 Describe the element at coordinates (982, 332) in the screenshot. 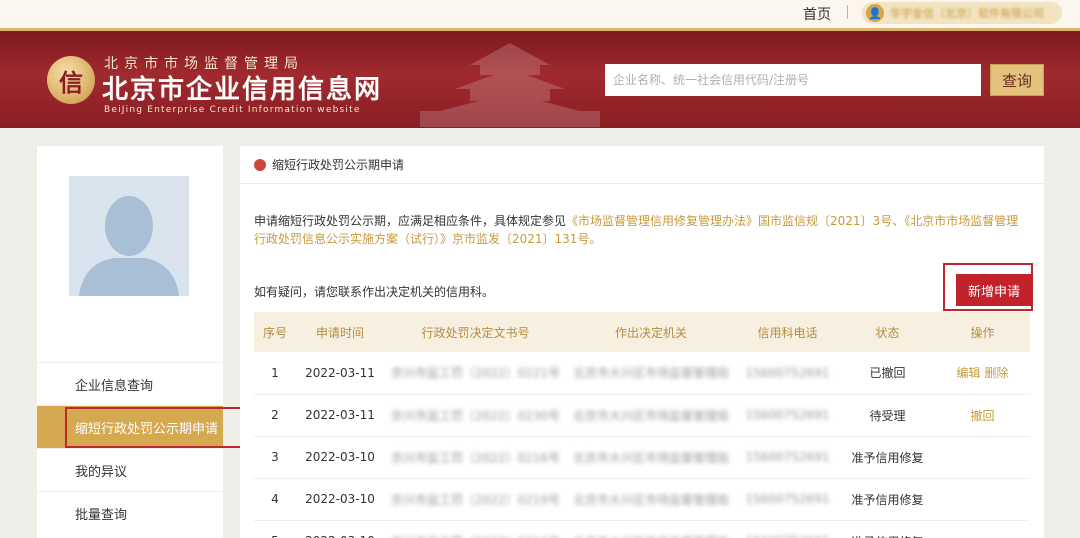

I see `col-header: 操作` at that location.